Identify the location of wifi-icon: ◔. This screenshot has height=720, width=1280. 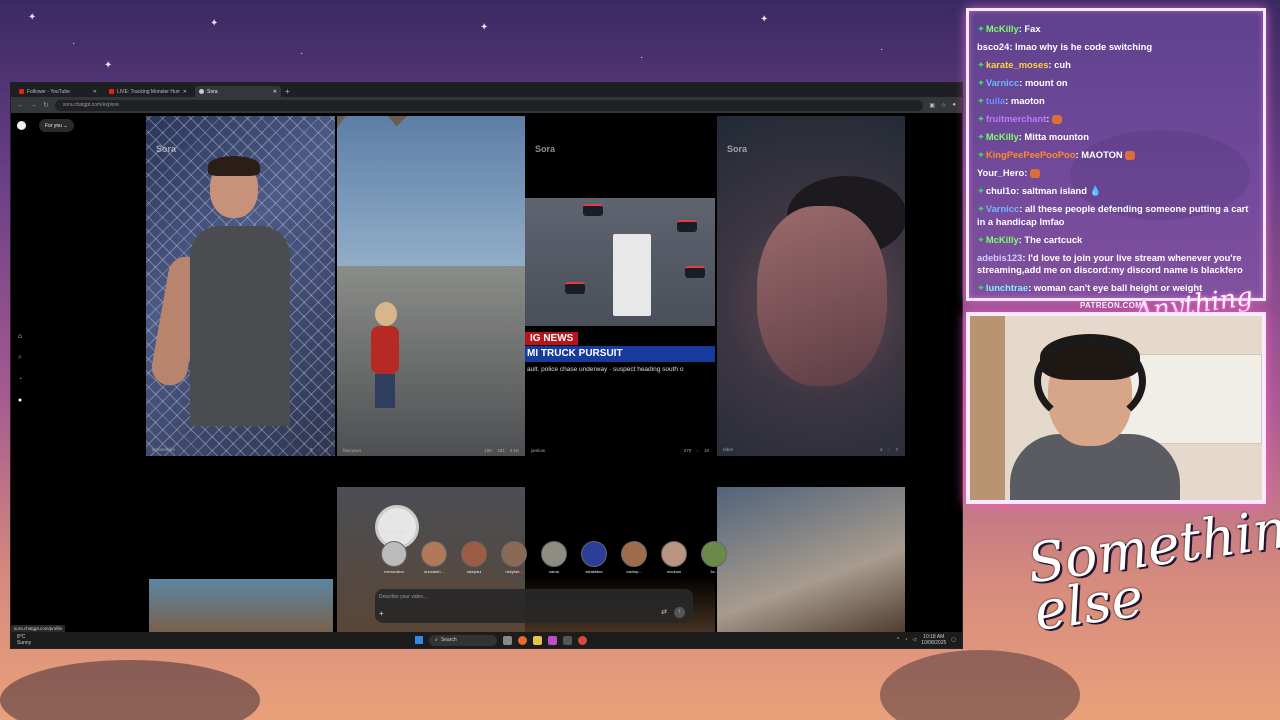
(905, 640).